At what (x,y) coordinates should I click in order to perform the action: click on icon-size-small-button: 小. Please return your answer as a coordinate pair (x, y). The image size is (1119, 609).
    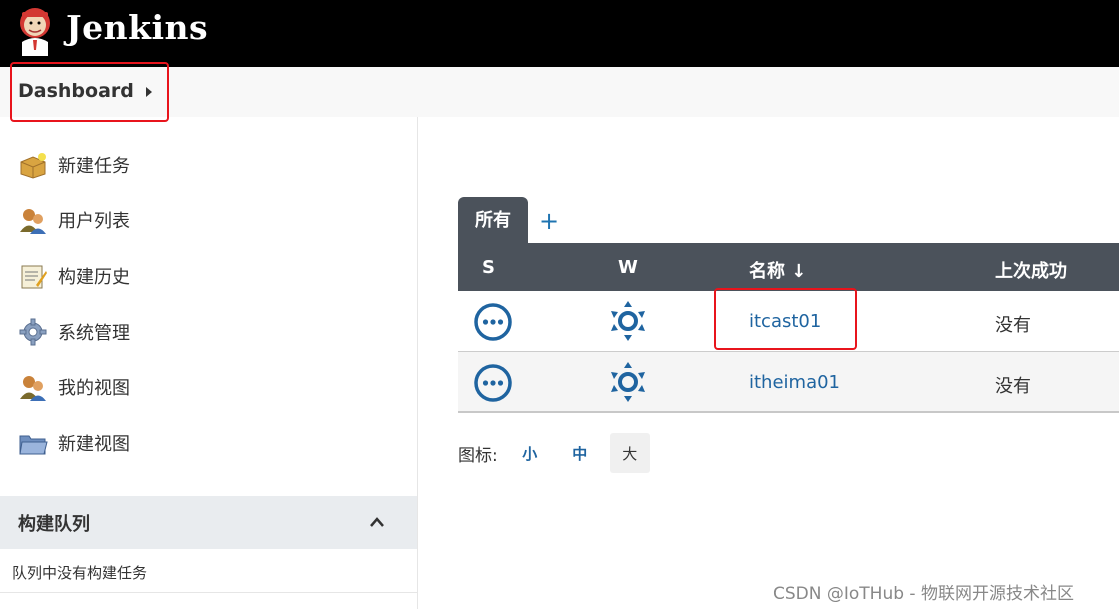
    Looking at the image, I should click on (530, 453).